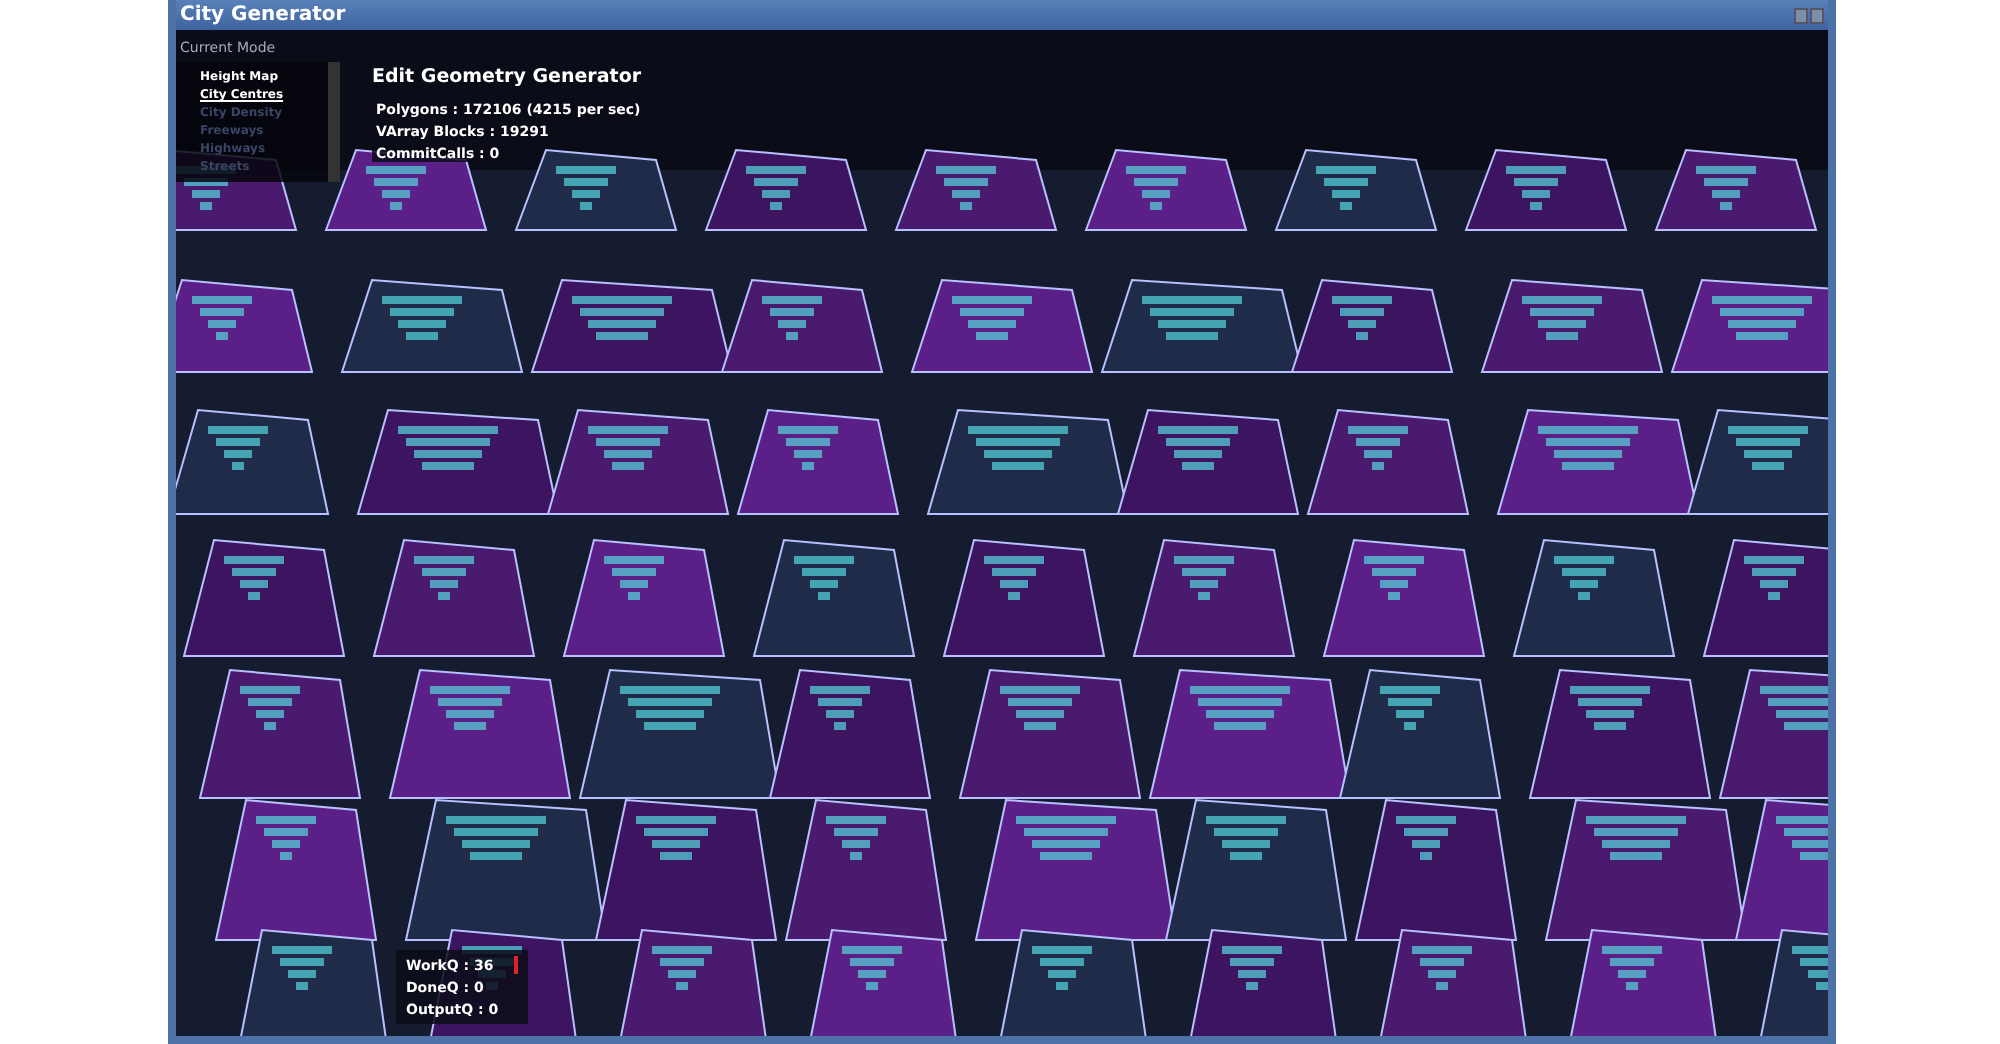 The image size is (2000, 1044). Describe the element at coordinates (262, 15) in the screenshot. I see `window-title: City Generator` at that location.